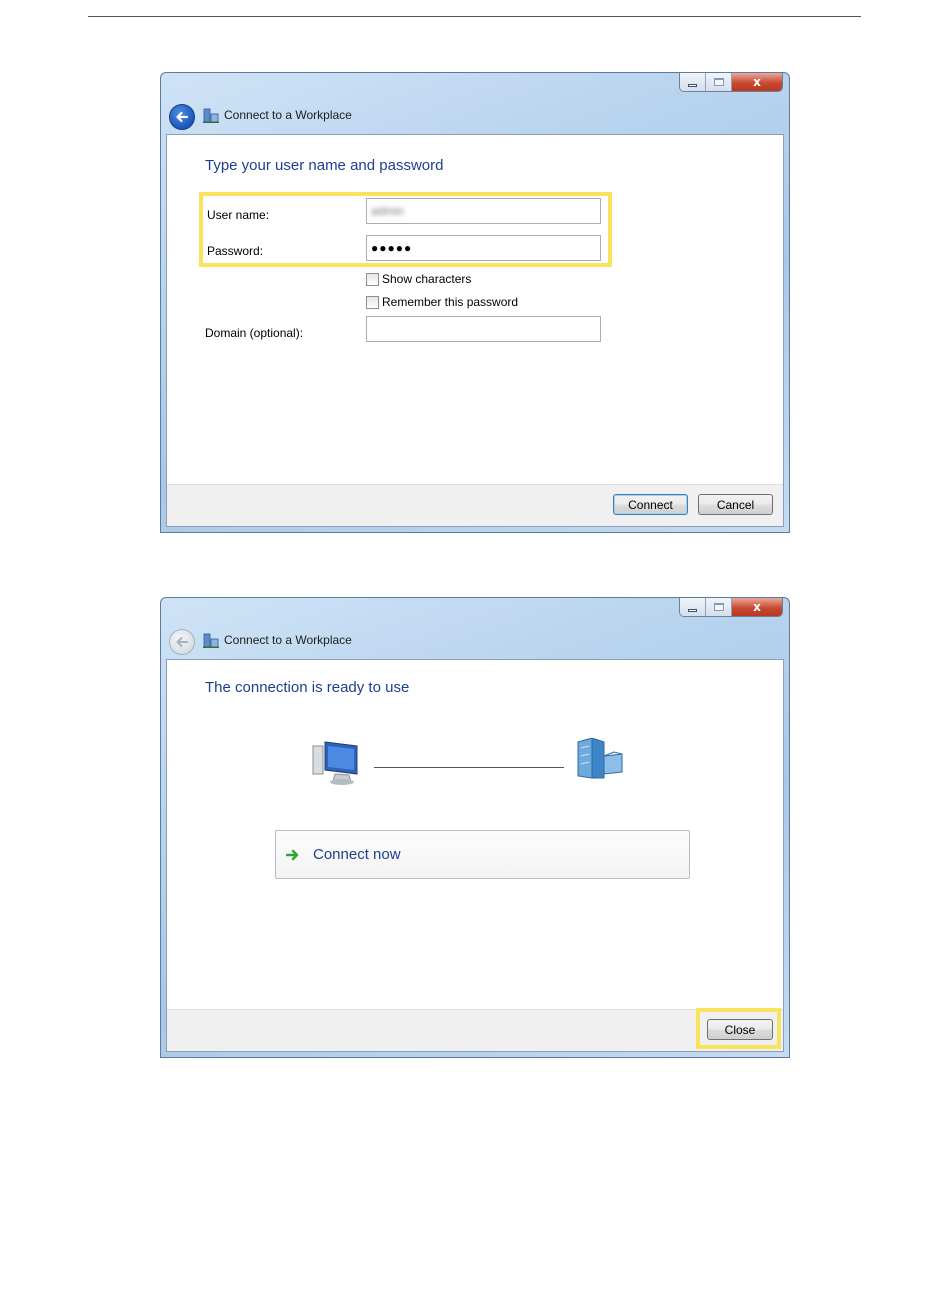  Describe the element at coordinates (292, 854) in the screenshot. I see `green-arrow-icon` at that location.